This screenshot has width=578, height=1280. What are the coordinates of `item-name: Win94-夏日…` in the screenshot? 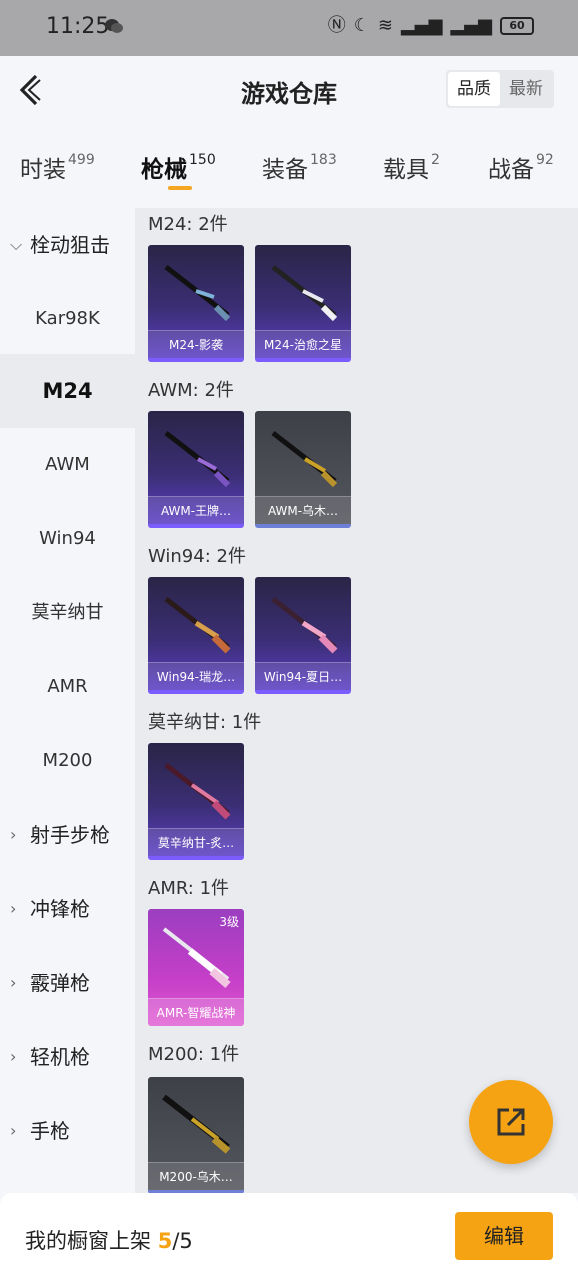 It's located at (303, 676).